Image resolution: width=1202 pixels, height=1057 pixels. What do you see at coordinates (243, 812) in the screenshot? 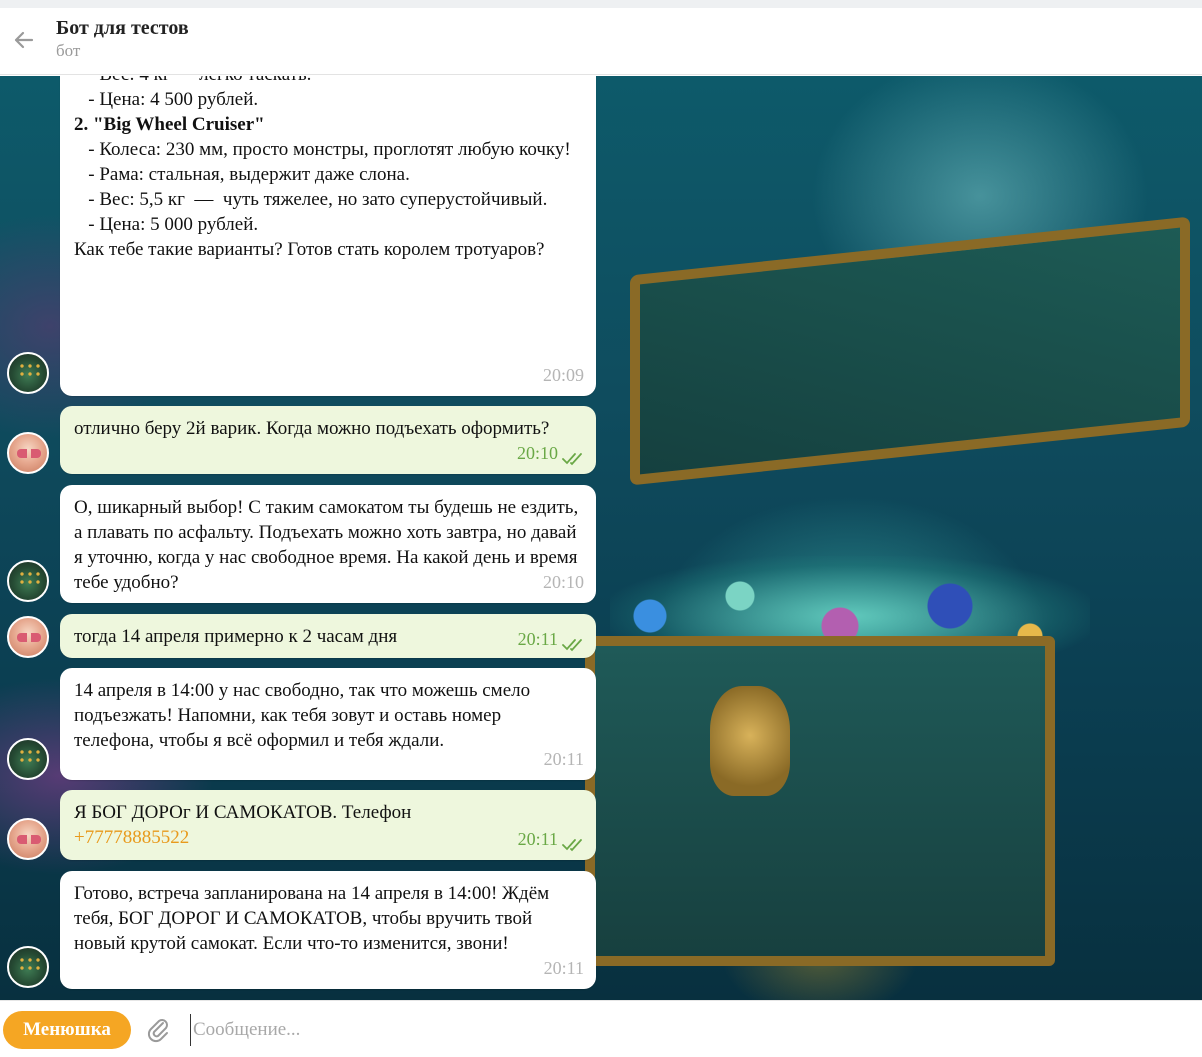
I see `message-line: Я БОГ ДОРОг И САМОКАТОВ. Телефон` at bounding box center [243, 812].